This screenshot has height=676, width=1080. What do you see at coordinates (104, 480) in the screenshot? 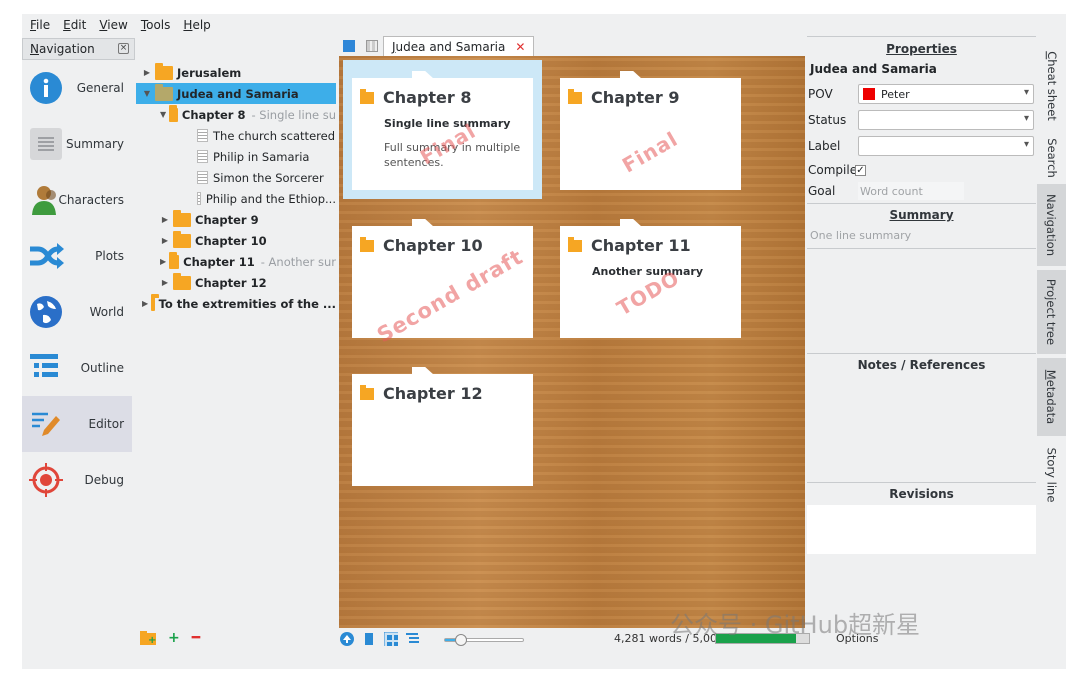
I see `nav-label: Debug` at bounding box center [104, 480].